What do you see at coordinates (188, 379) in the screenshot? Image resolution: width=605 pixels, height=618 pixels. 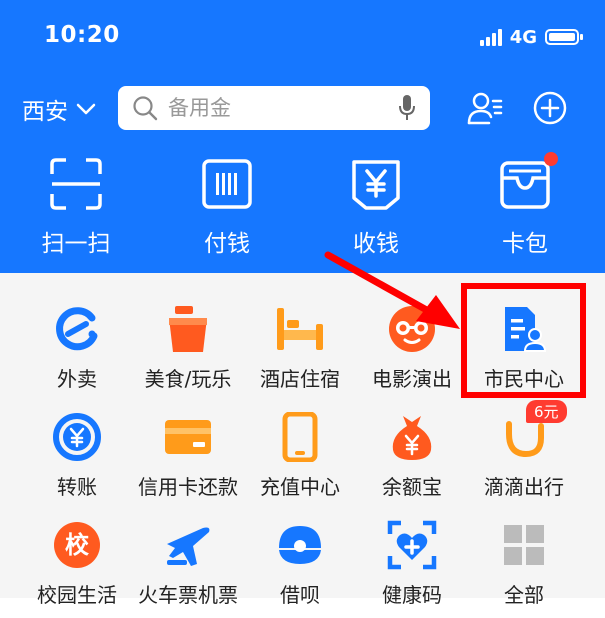 I see `service-label: 美食/玩乐` at bounding box center [188, 379].